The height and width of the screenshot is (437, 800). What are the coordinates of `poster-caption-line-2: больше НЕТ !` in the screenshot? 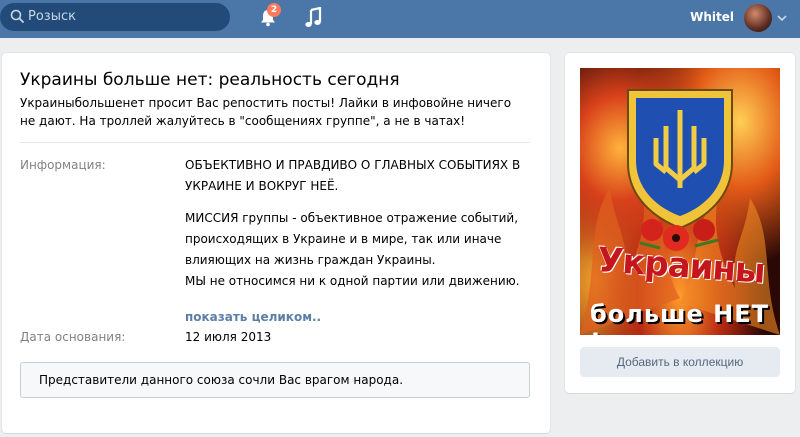 It's located at (679, 317).